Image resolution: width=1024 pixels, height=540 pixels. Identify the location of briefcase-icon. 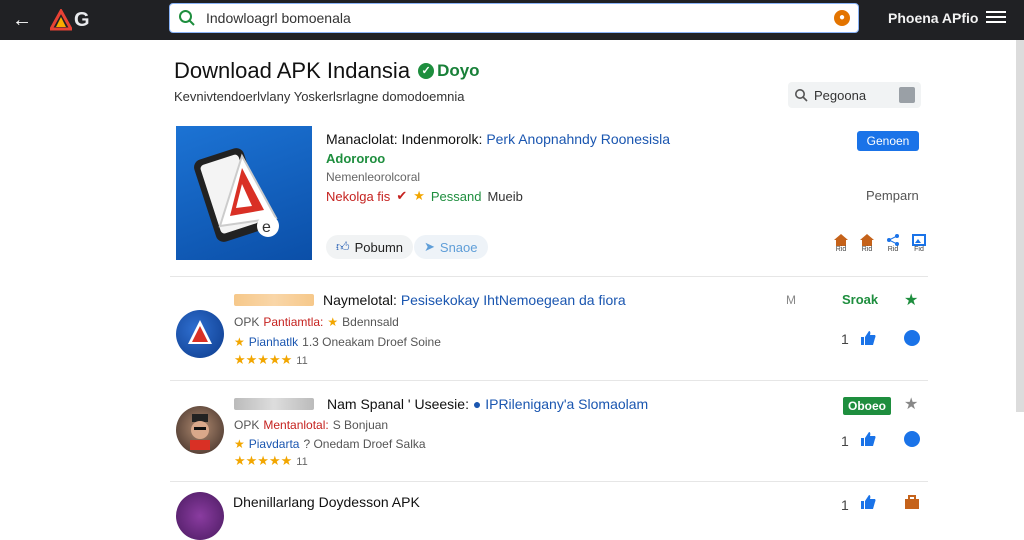
(912, 502).